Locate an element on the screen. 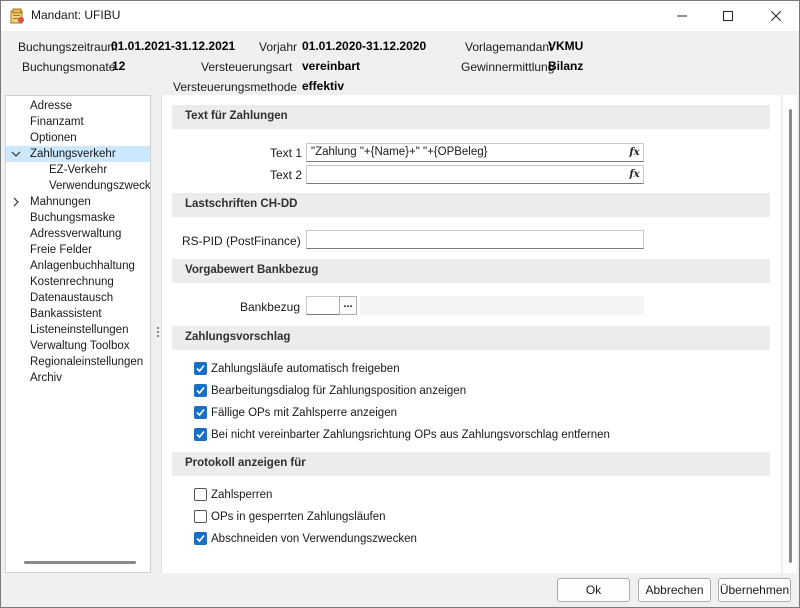 This screenshot has width=800, height=608. maximize-button is located at coordinates (728, 16).